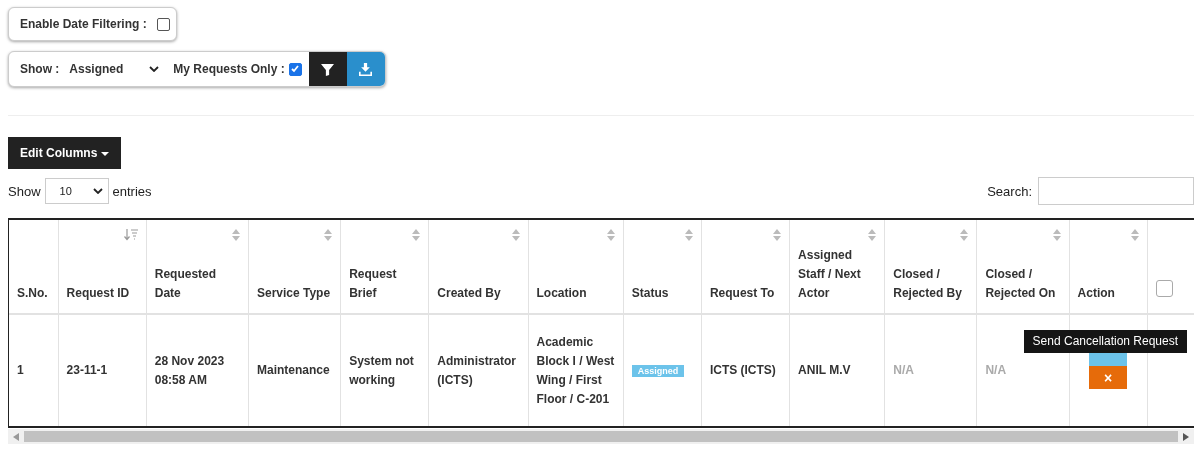 The width and height of the screenshot is (1200, 468). I want to click on filter-icon, so click(328, 69).